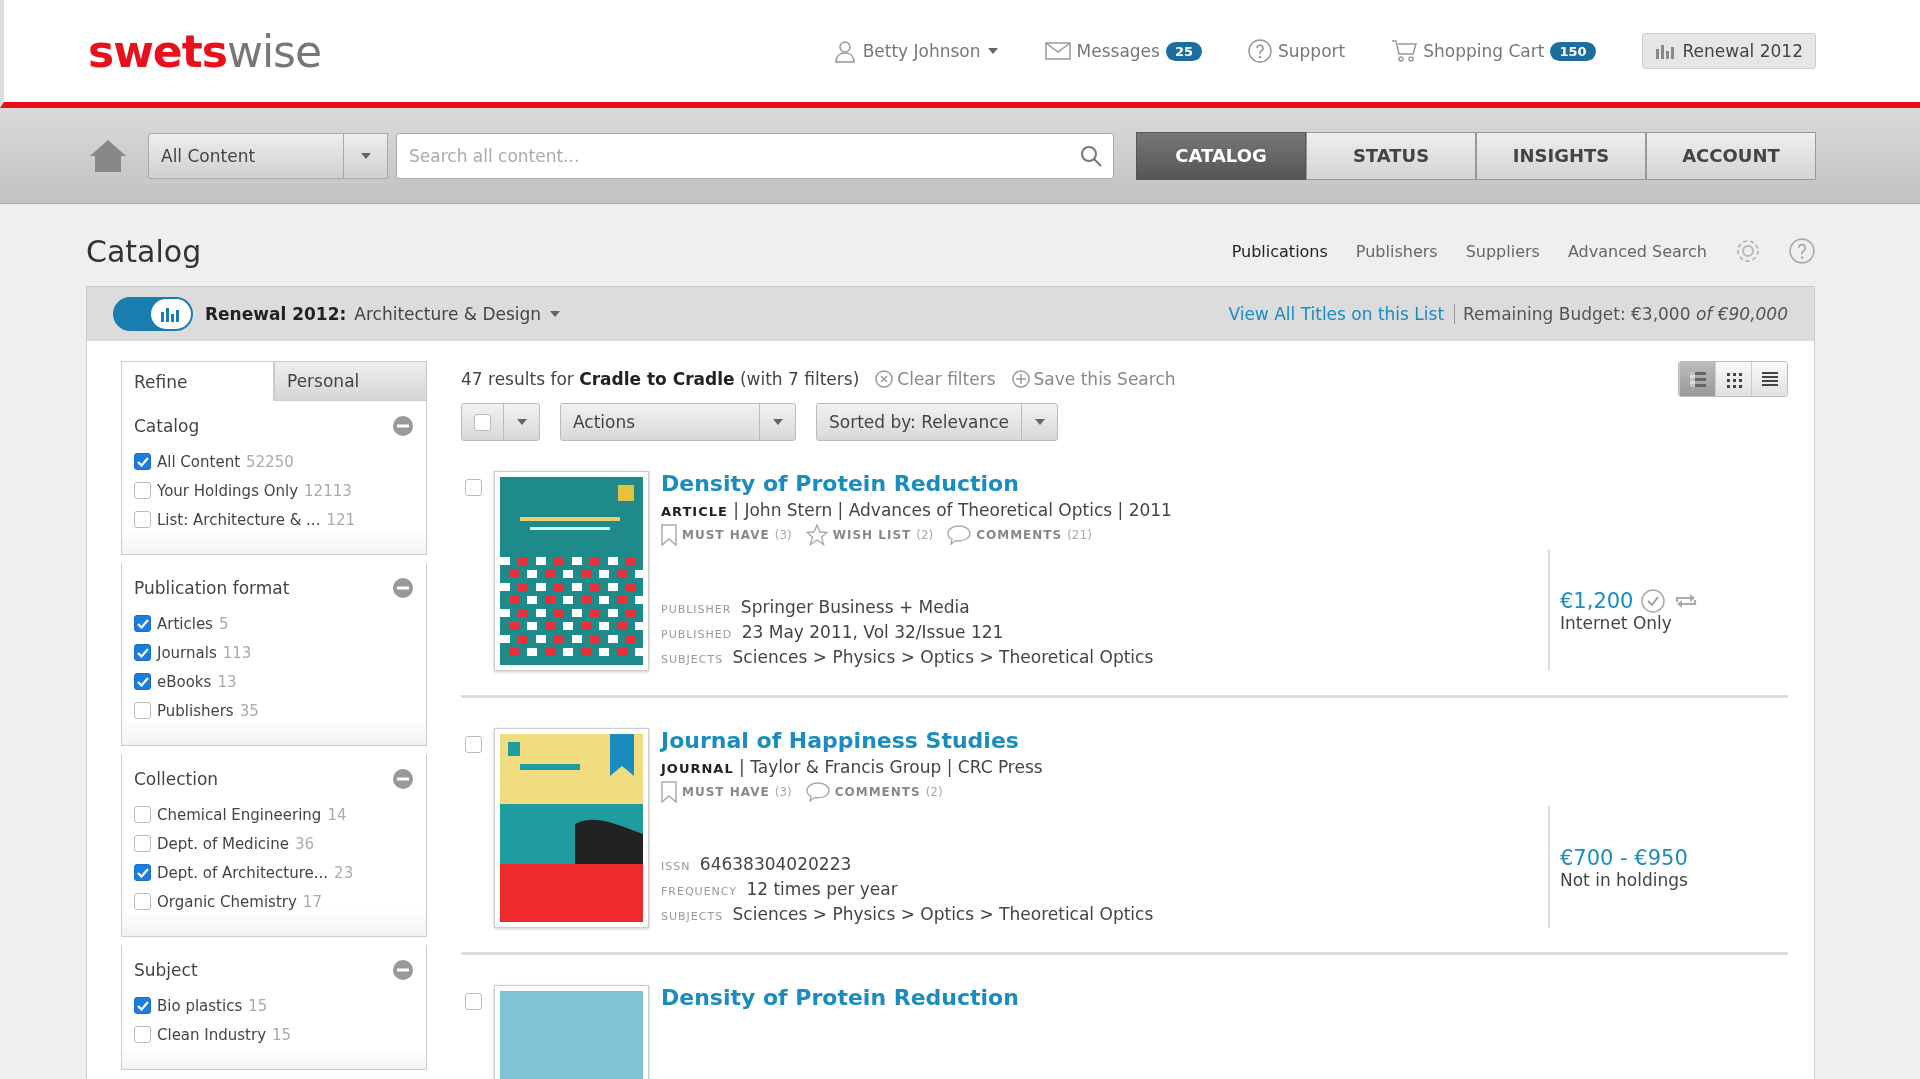 This screenshot has height=1079, width=1920. Describe the element at coordinates (1093, 379) in the screenshot. I see `save-search-link: Save this Search` at that location.